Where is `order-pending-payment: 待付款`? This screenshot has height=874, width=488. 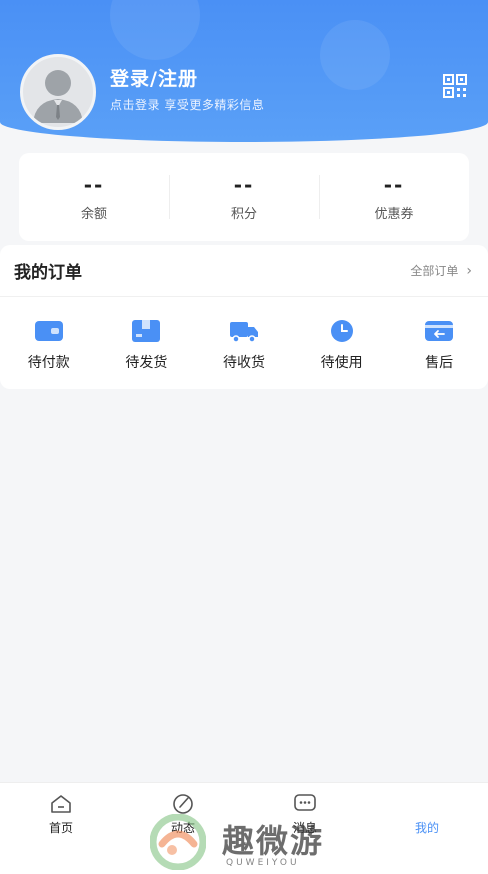
order-pending-payment: 待付款 is located at coordinates (49, 345).